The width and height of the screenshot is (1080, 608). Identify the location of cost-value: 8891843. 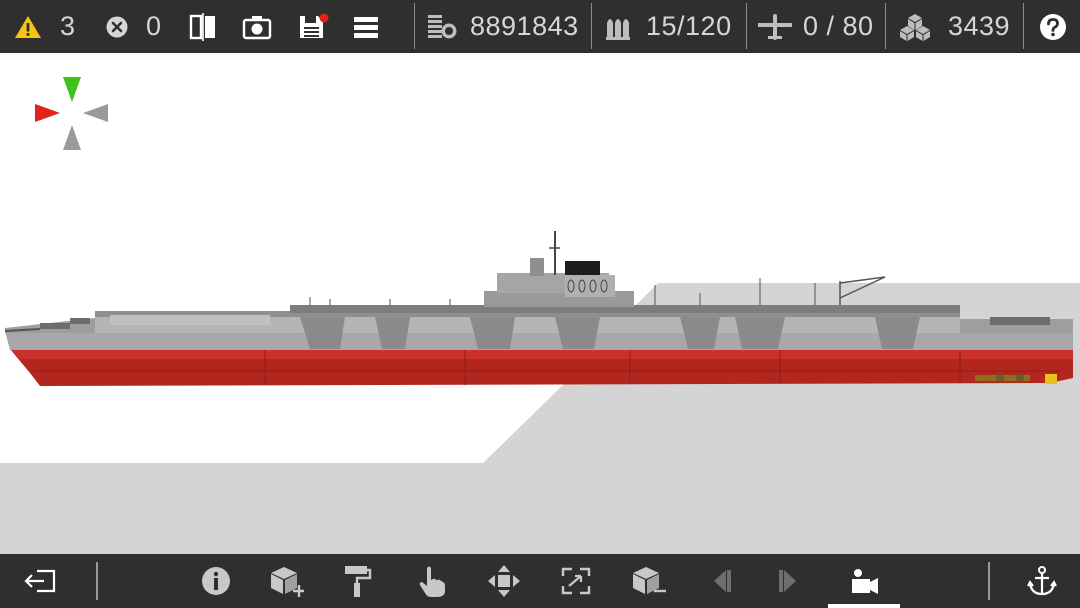
(524, 26).